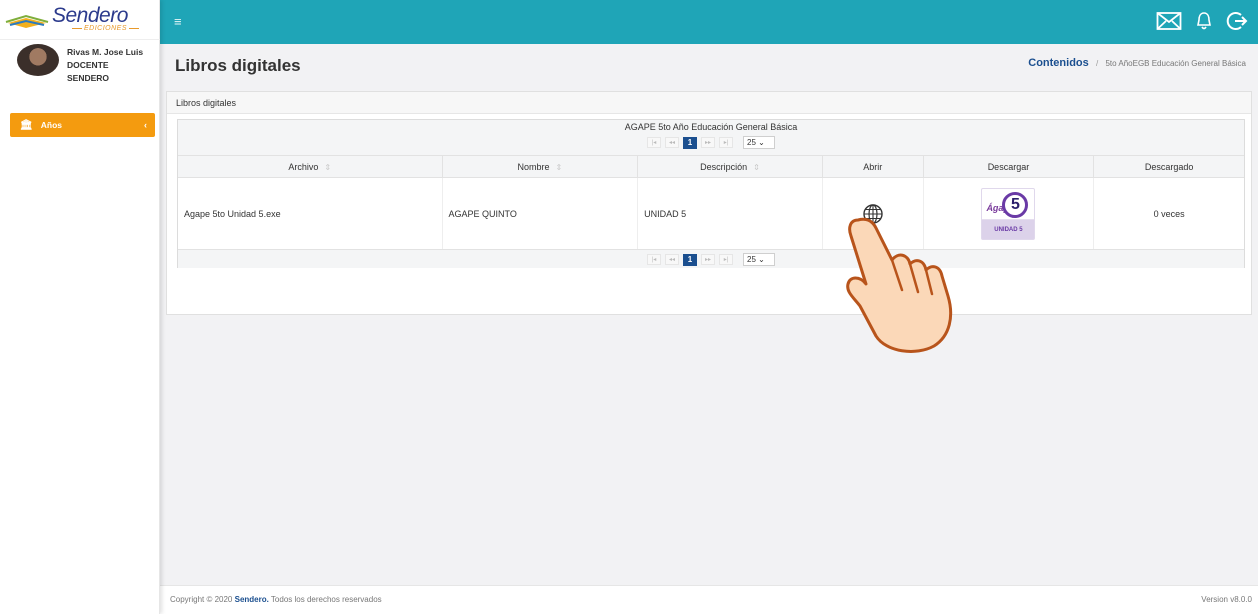 Image resolution: width=1258 pixels, height=614 pixels. What do you see at coordinates (541, 213) in the screenshot?
I see `cell-nombre: AGAPE QUINTO` at bounding box center [541, 213].